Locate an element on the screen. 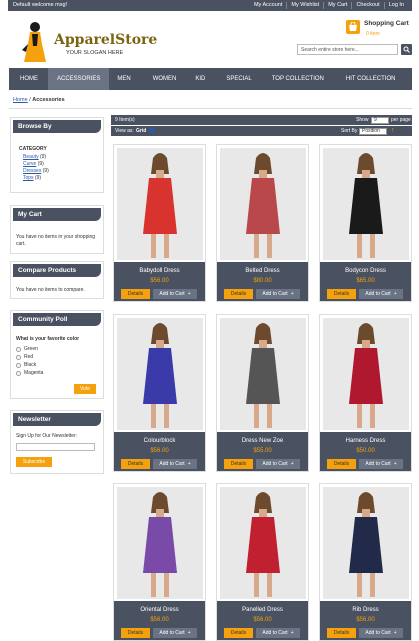 The height and width of the screenshot is (641, 419). breadcrumb-home: Home is located at coordinates (20, 100).